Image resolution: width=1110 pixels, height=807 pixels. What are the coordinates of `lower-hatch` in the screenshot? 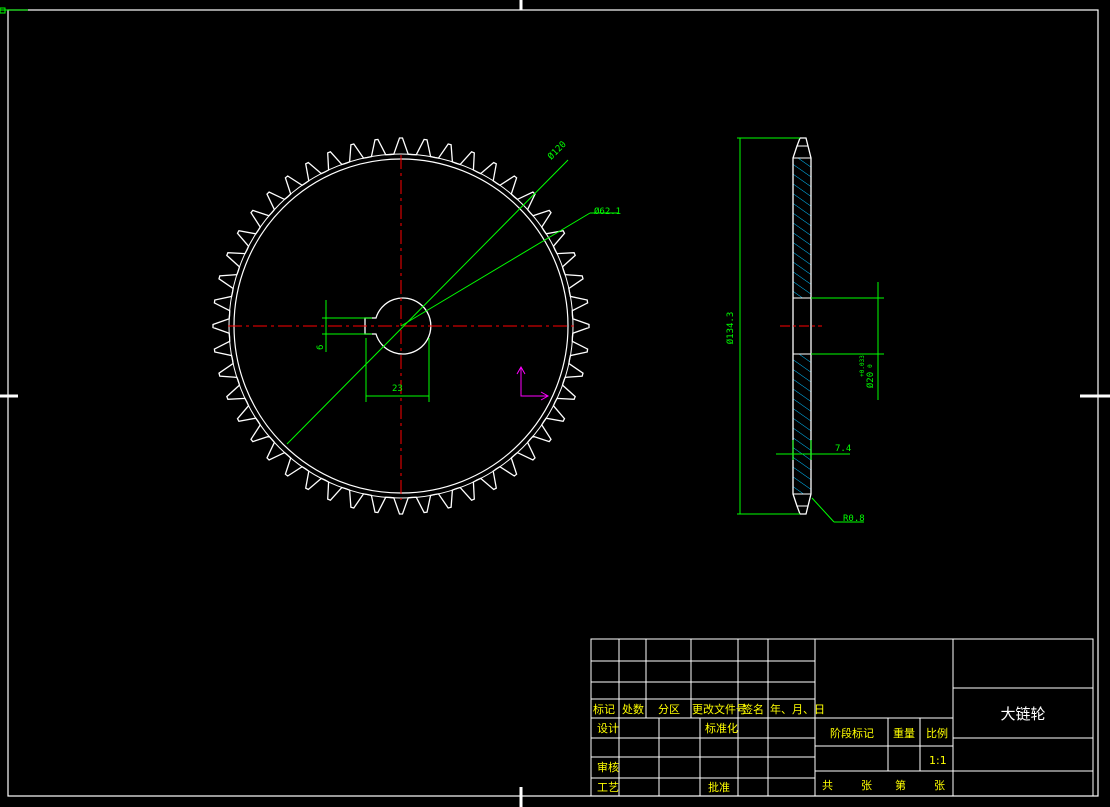 It's located at (802, 424).